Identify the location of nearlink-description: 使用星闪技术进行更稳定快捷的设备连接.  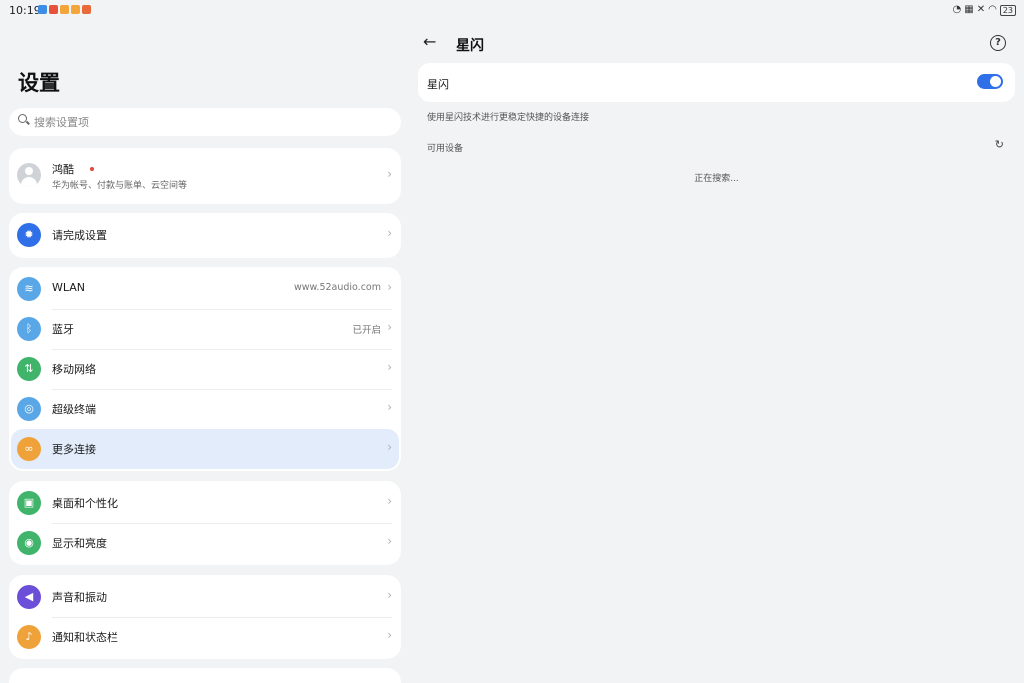
(508, 118).